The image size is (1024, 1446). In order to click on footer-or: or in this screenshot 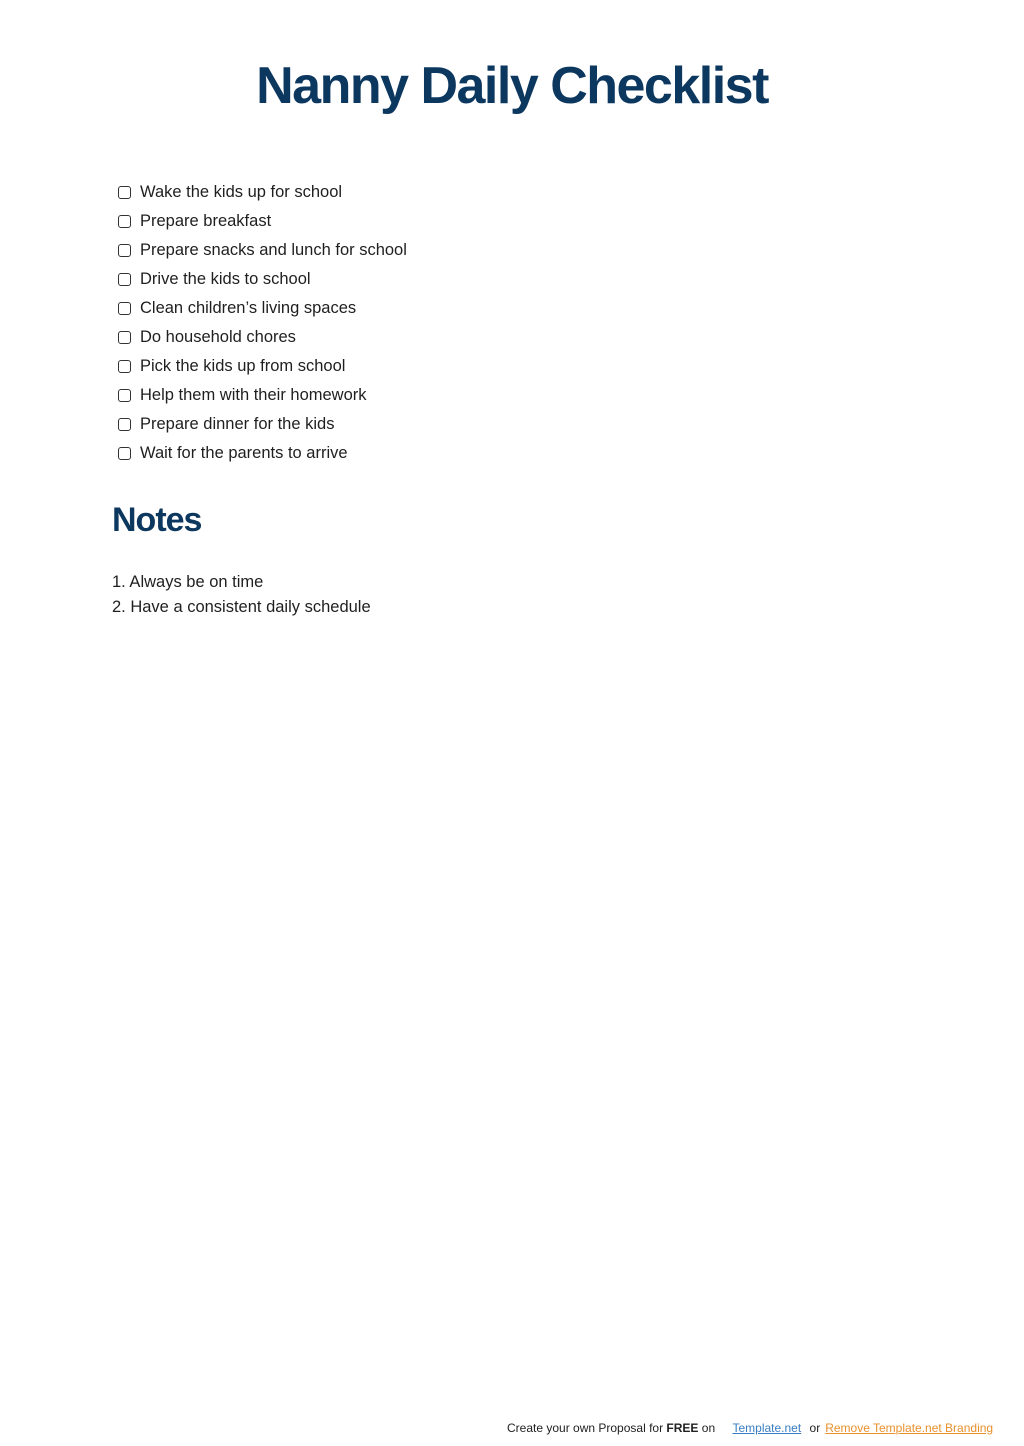, I will do `click(815, 1428)`.